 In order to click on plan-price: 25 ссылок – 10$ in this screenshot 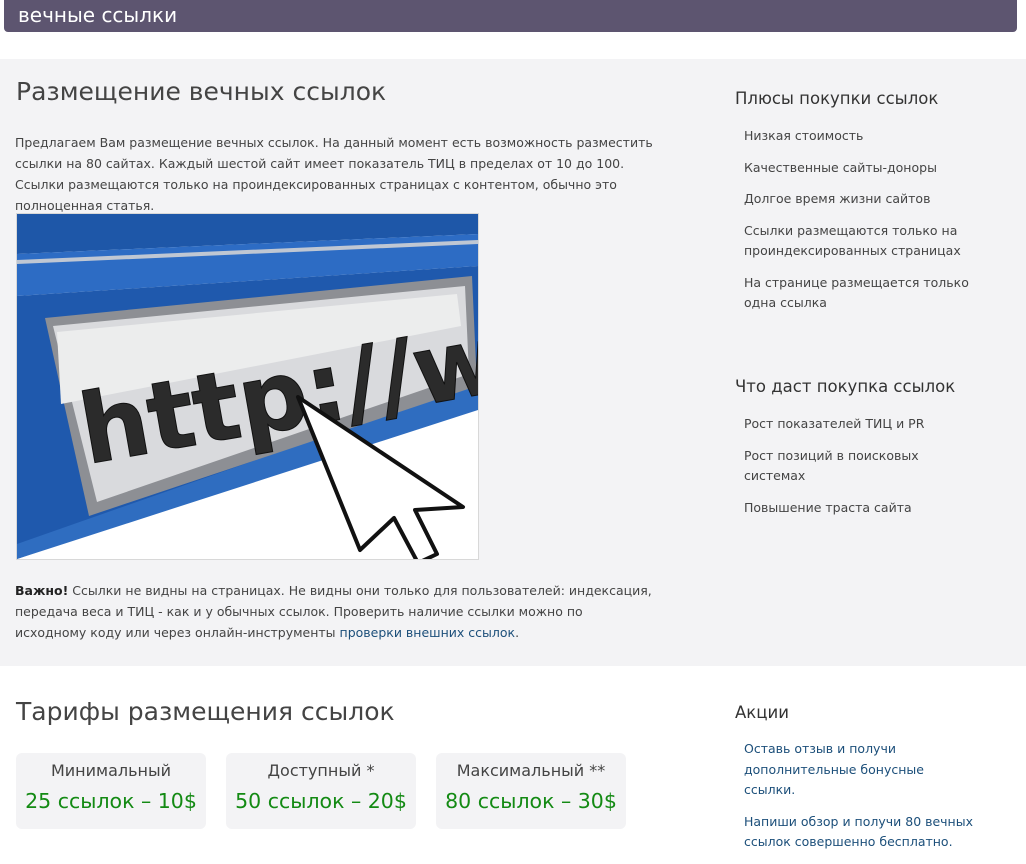, I will do `click(111, 801)`.